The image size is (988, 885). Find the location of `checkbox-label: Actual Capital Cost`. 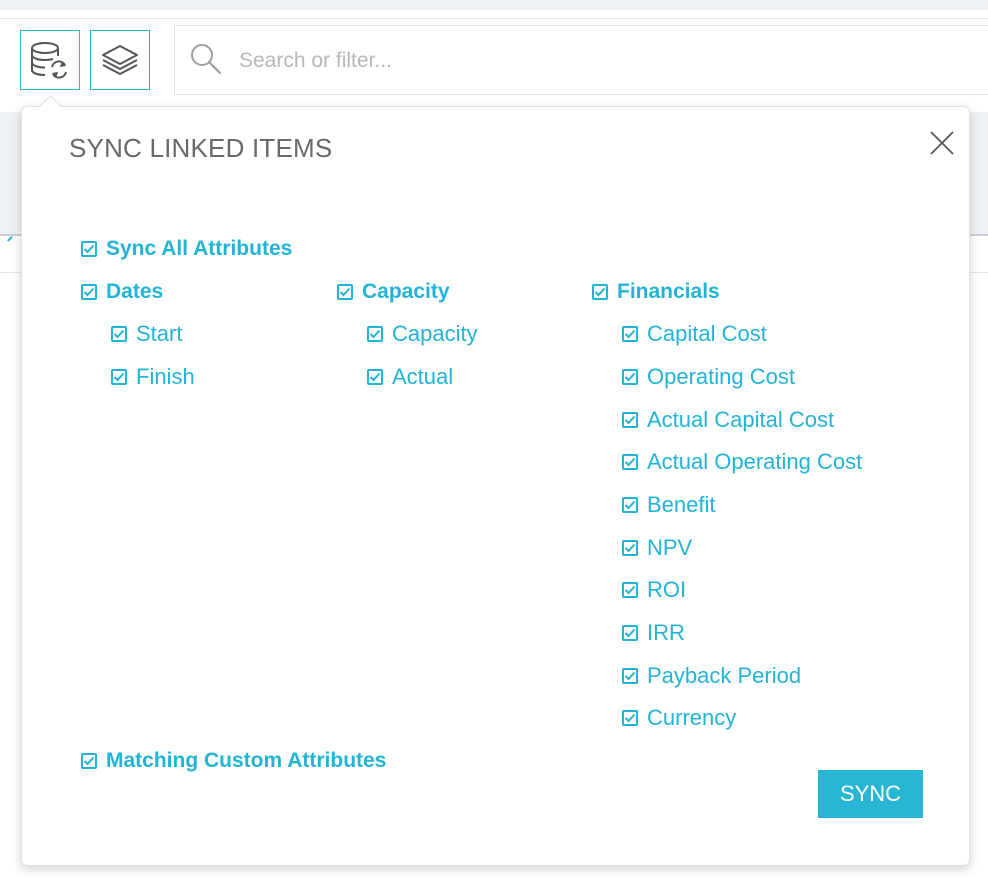

checkbox-label: Actual Capital Cost is located at coordinates (741, 419).